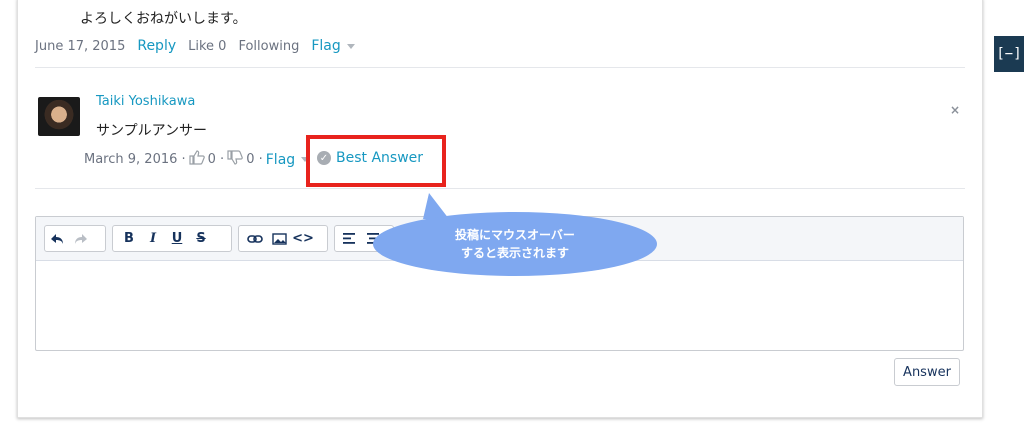 The image size is (1024, 432). What do you see at coordinates (216, 159) in the screenshot?
I see `upvote-count: 0 ·` at bounding box center [216, 159].